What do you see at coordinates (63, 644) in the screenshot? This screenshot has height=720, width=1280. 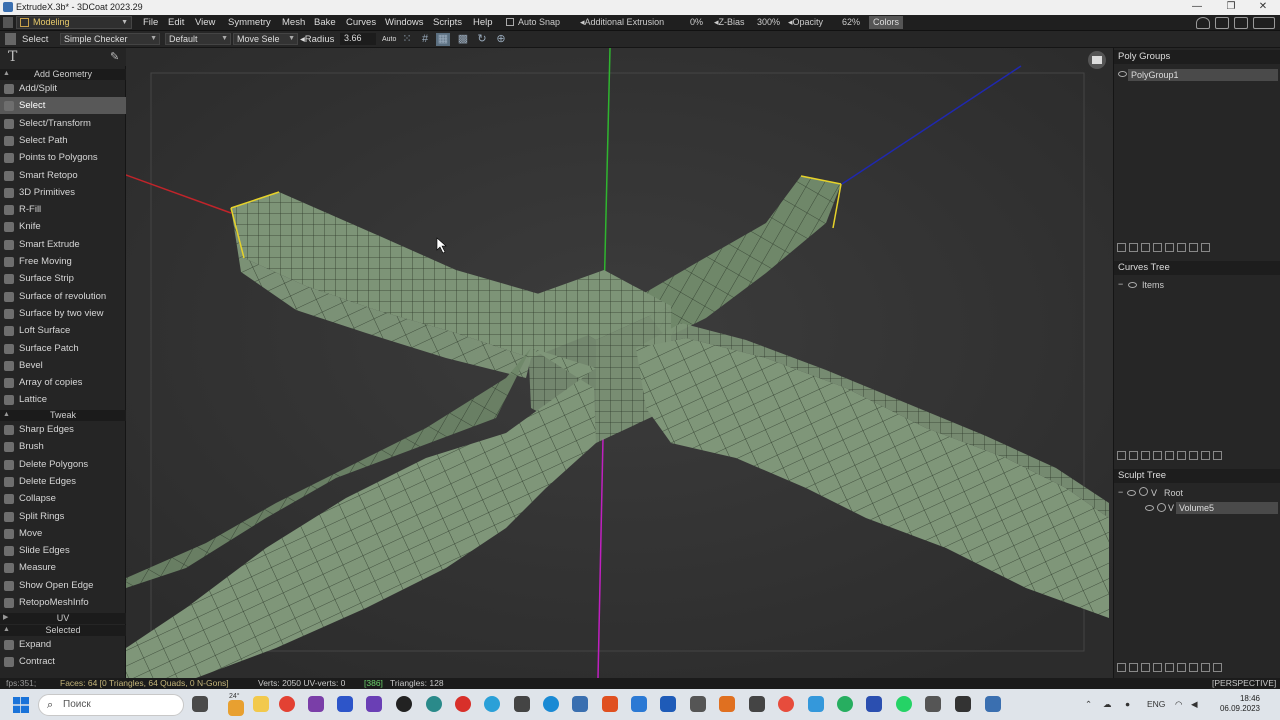 I see `tool-expand: Expand` at bounding box center [63, 644].